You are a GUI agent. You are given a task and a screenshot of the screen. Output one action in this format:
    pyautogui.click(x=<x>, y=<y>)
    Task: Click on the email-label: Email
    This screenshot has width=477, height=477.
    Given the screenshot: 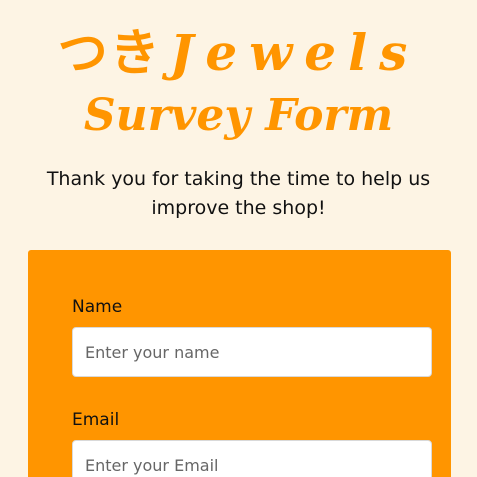 What is the action you would take?
    pyautogui.click(x=96, y=420)
    